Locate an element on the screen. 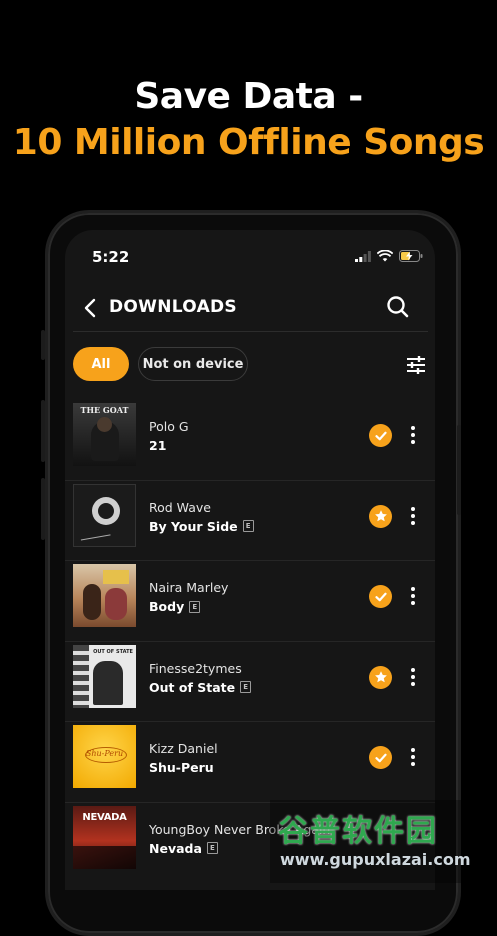 The width and height of the screenshot is (497, 936). track-title: Shu-Peru is located at coordinates (181, 767).